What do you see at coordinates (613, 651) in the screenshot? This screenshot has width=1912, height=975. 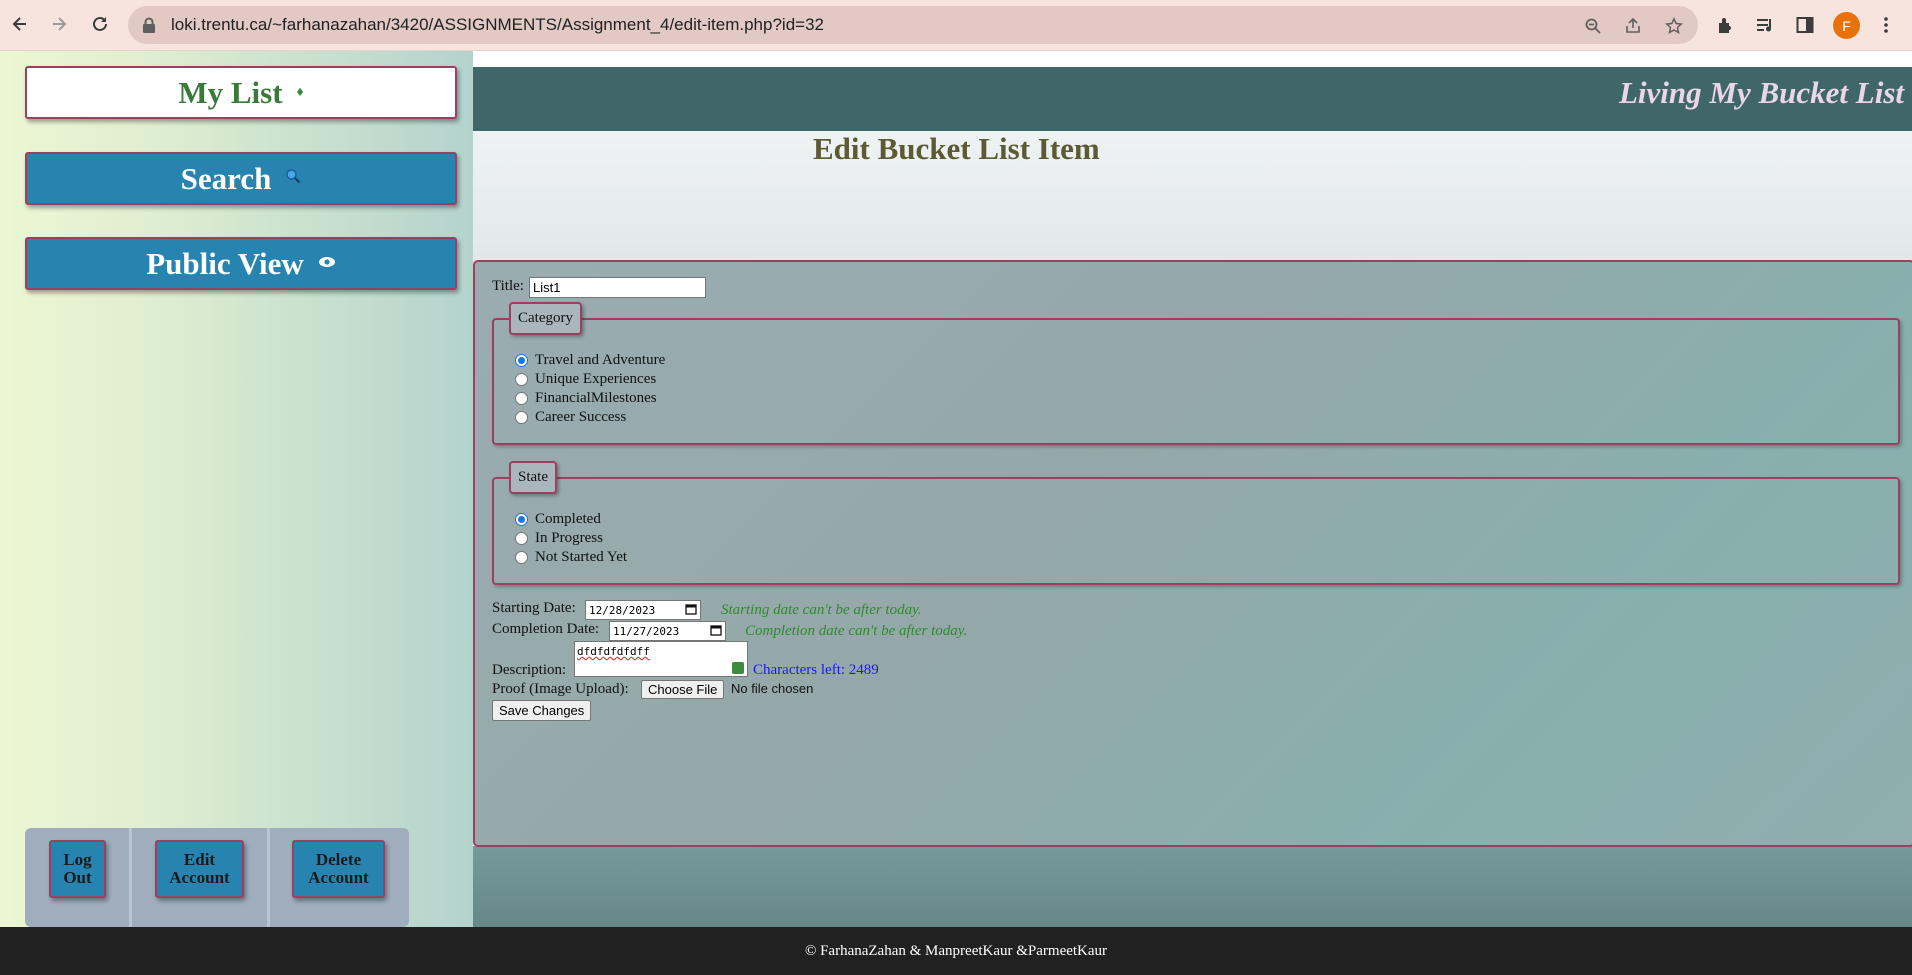 I see `description-value: dfdfdfdfdff` at bounding box center [613, 651].